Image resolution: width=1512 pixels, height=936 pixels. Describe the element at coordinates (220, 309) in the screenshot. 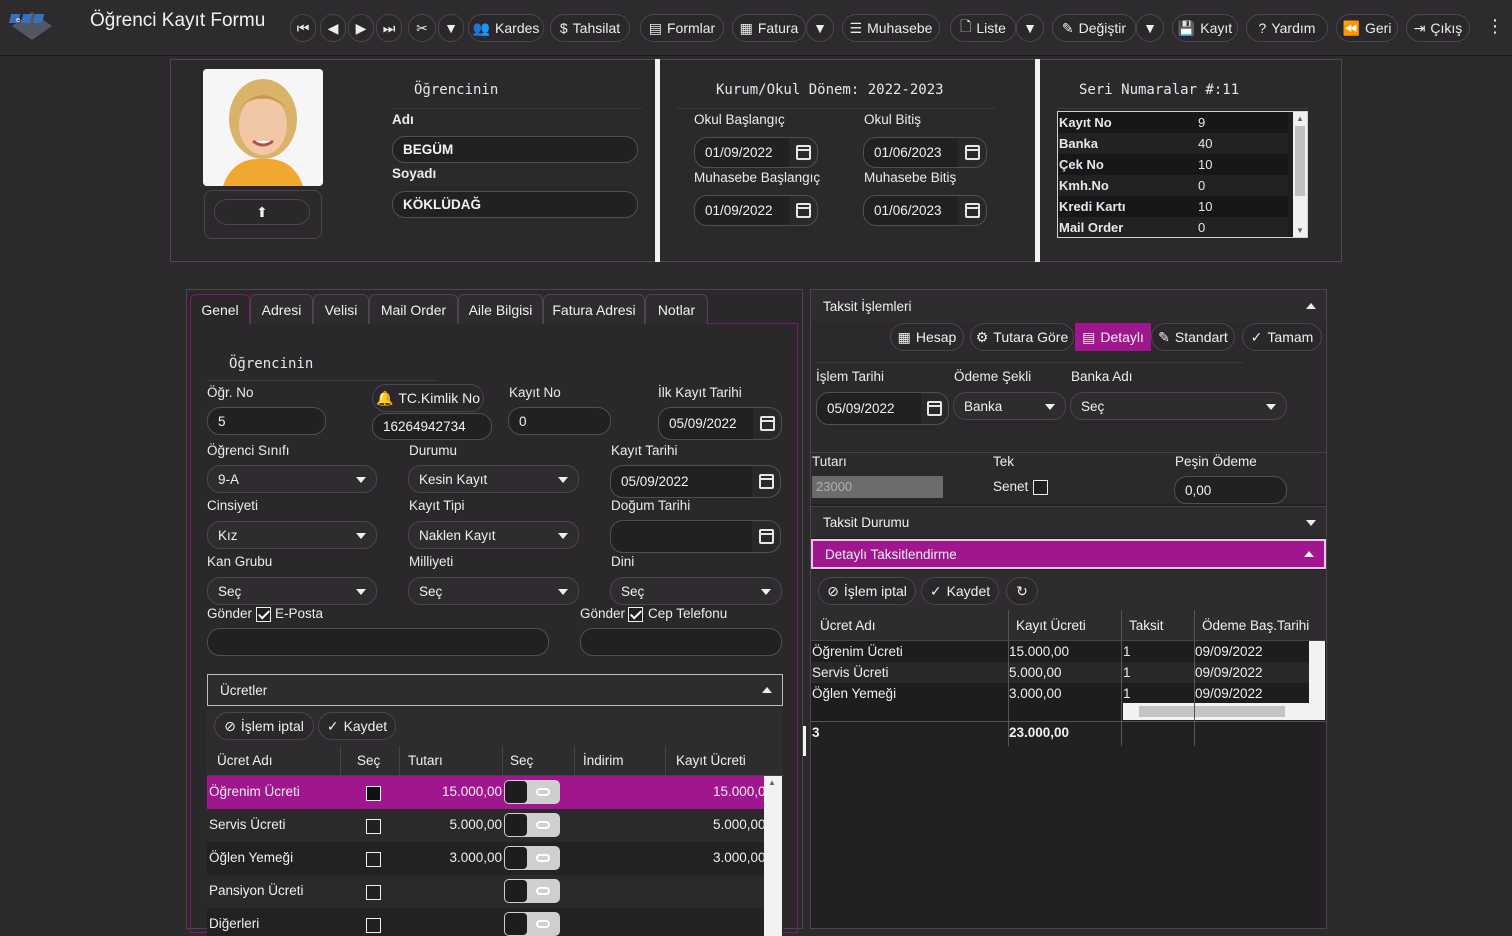

I see `tab-0: Genel` at that location.